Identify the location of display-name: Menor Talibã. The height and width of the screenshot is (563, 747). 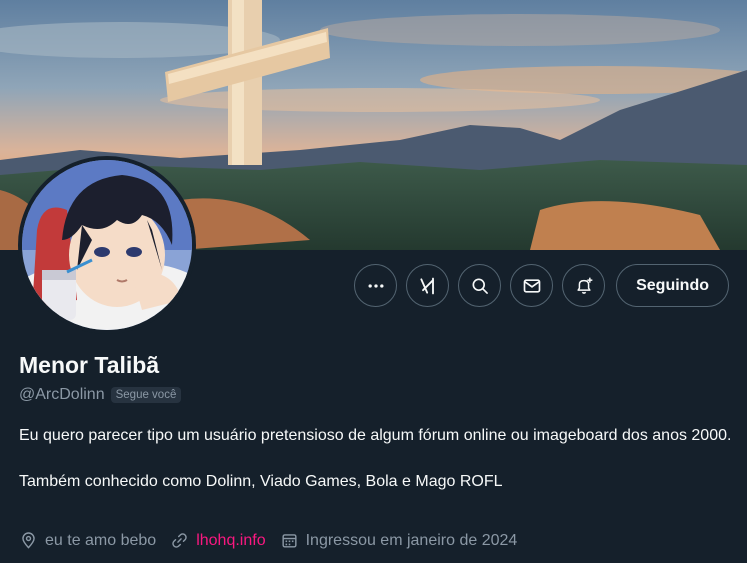
(89, 365).